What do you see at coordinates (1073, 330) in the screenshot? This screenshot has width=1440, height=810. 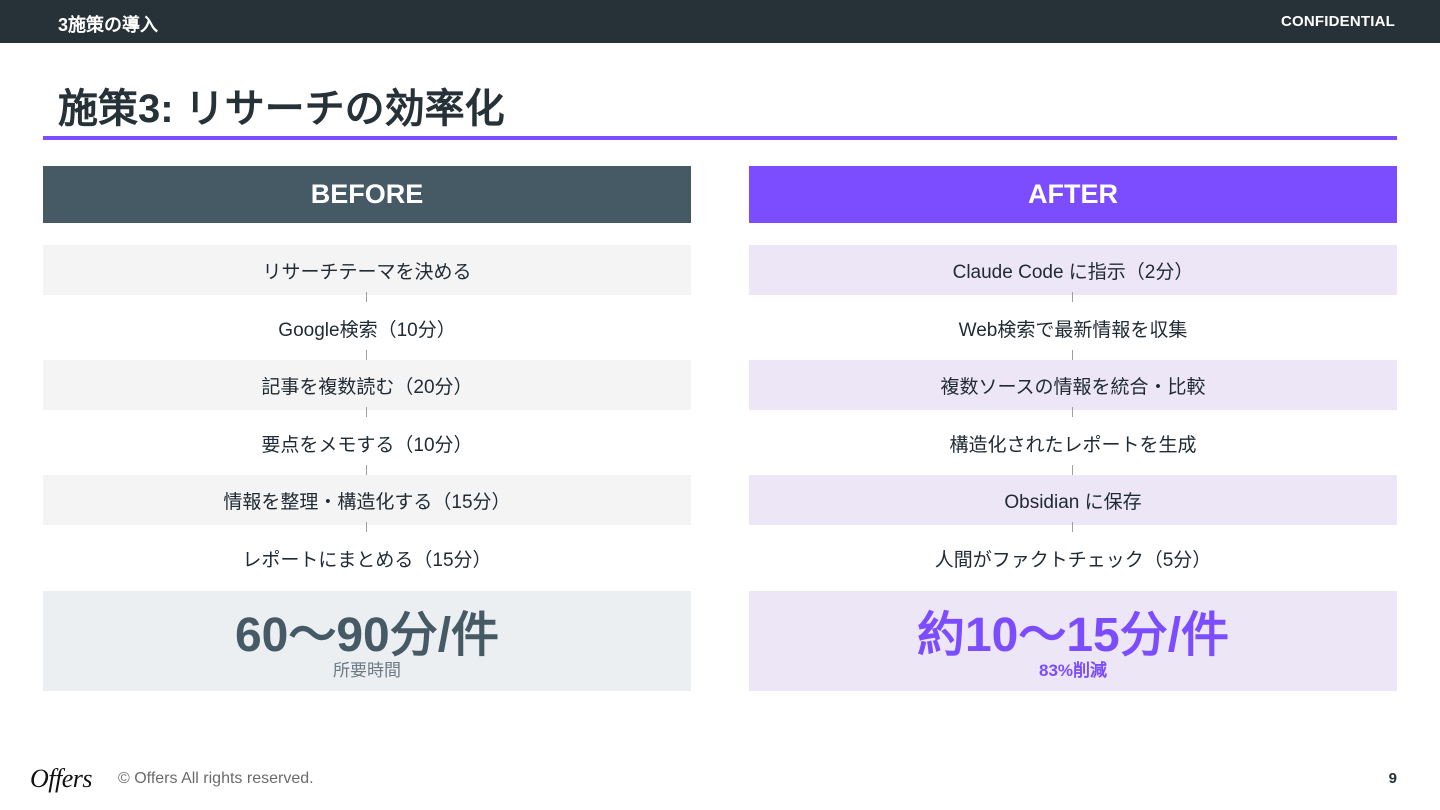 I see `after-step-2: Web検索で最新情報を収集` at bounding box center [1073, 330].